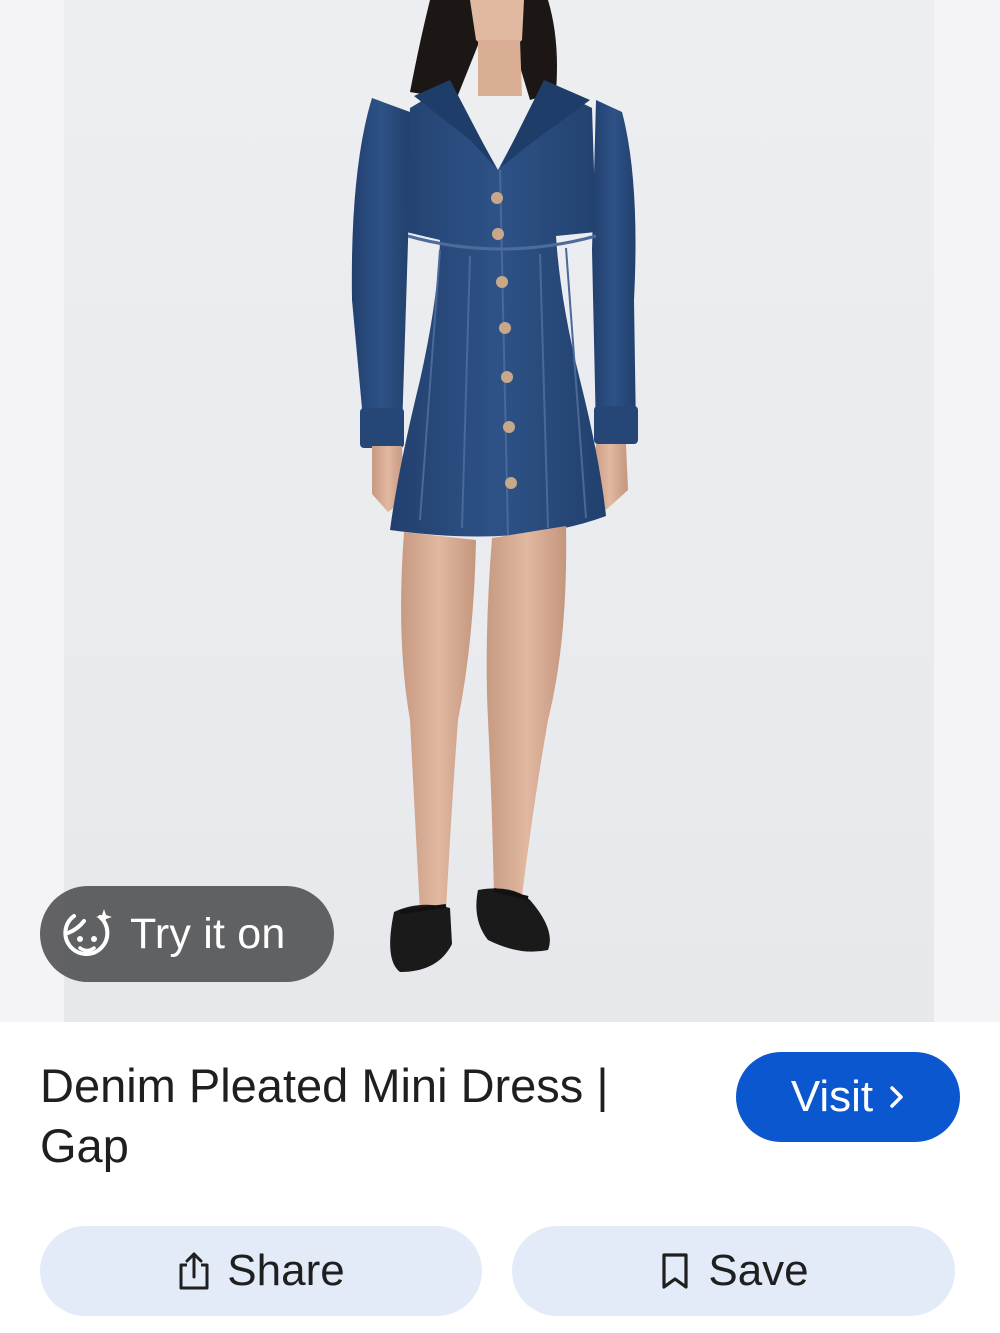 The image size is (1000, 1333). Describe the element at coordinates (370, 1116) in the screenshot. I see `product-title: Denim Pleated Mini Dress | Gap` at that location.